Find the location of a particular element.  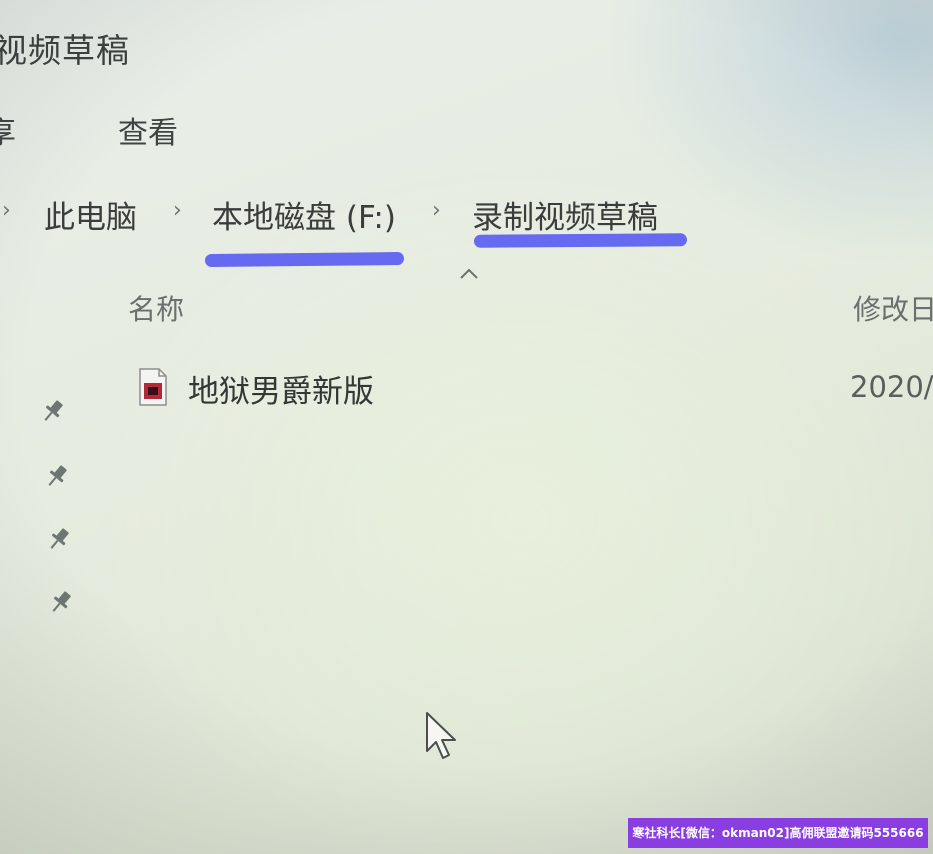

file-name: 地狱男爵新版 is located at coordinates (281, 388).